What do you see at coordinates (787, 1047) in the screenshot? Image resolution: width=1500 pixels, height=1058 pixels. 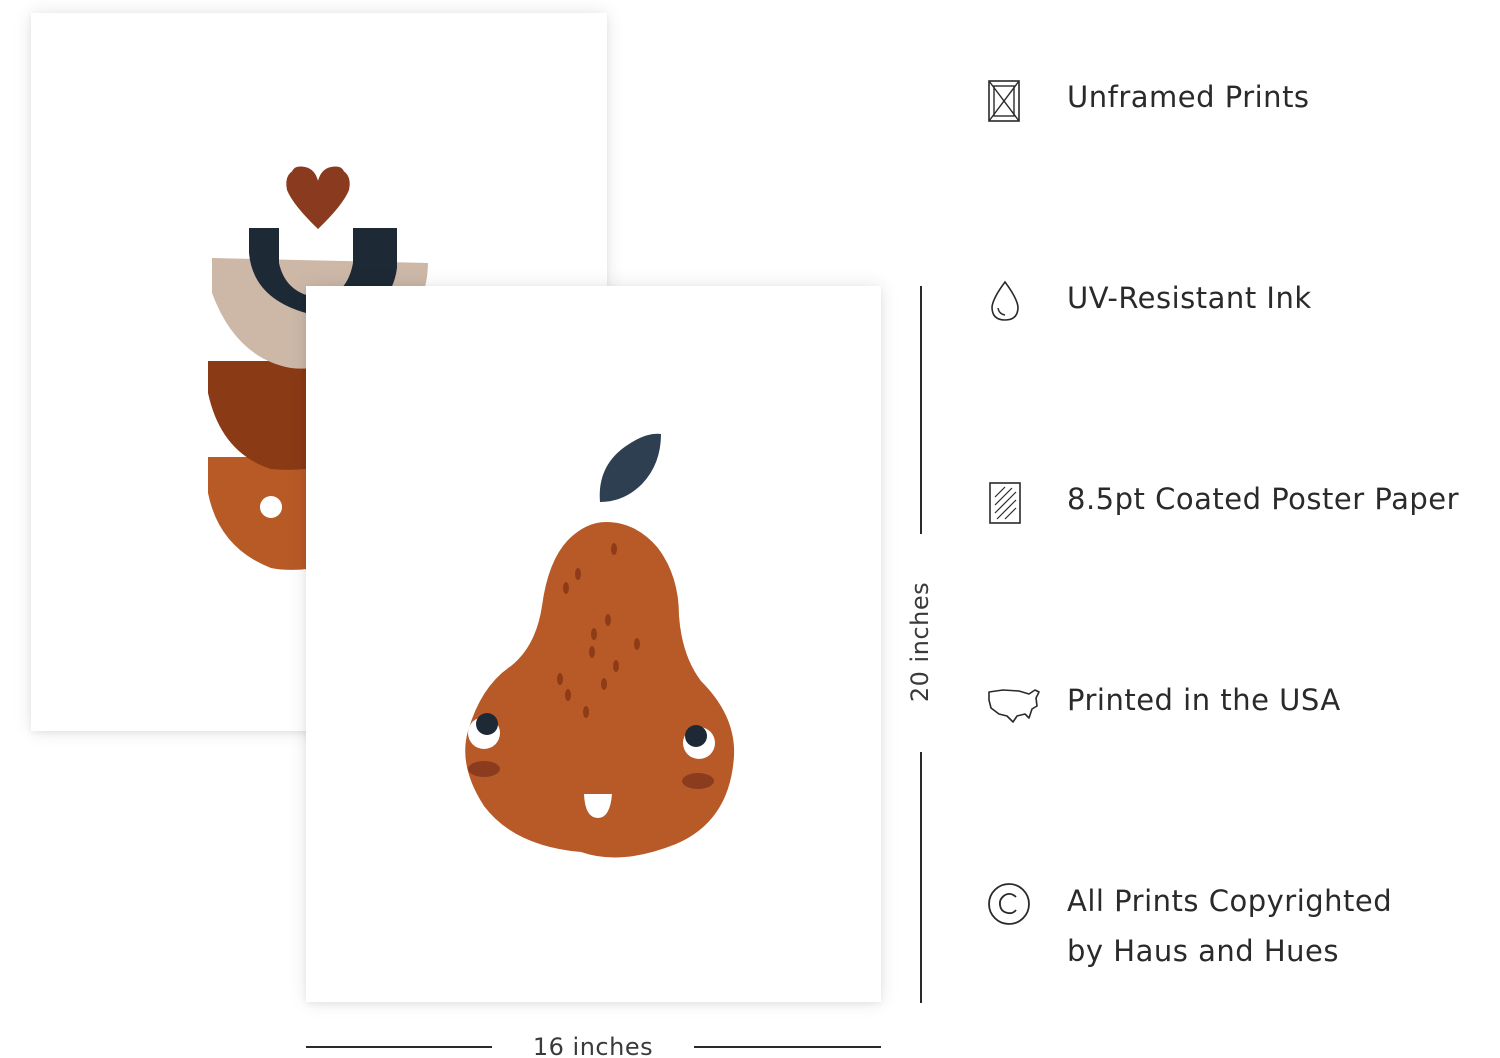 I see `width-dimension-line-right` at bounding box center [787, 1047].